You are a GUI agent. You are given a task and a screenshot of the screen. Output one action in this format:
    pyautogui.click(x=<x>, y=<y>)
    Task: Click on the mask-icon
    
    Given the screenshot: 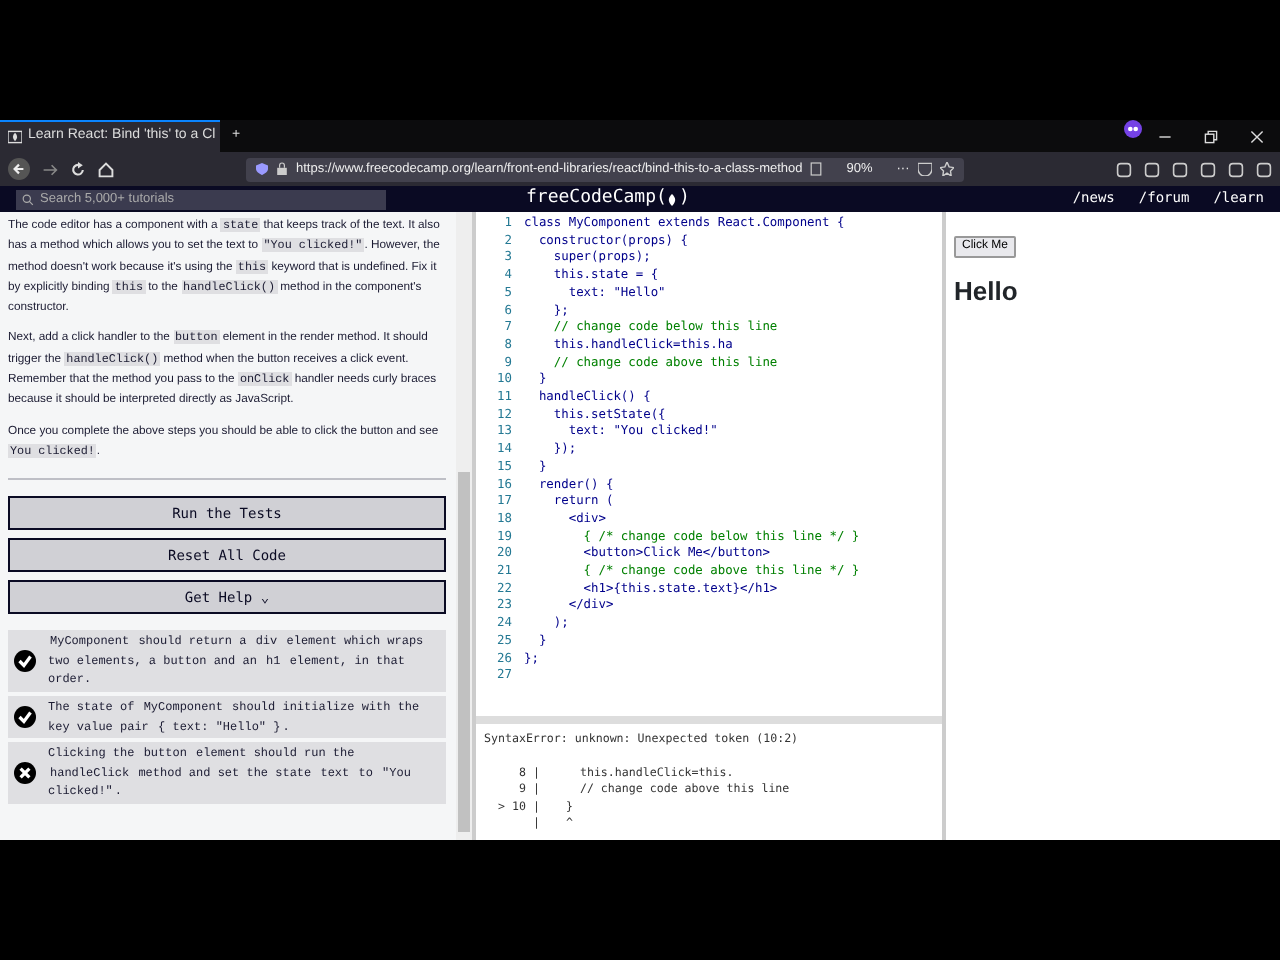 What is the action you would take?
    pyautogui.click(x=1133, y=129)
    